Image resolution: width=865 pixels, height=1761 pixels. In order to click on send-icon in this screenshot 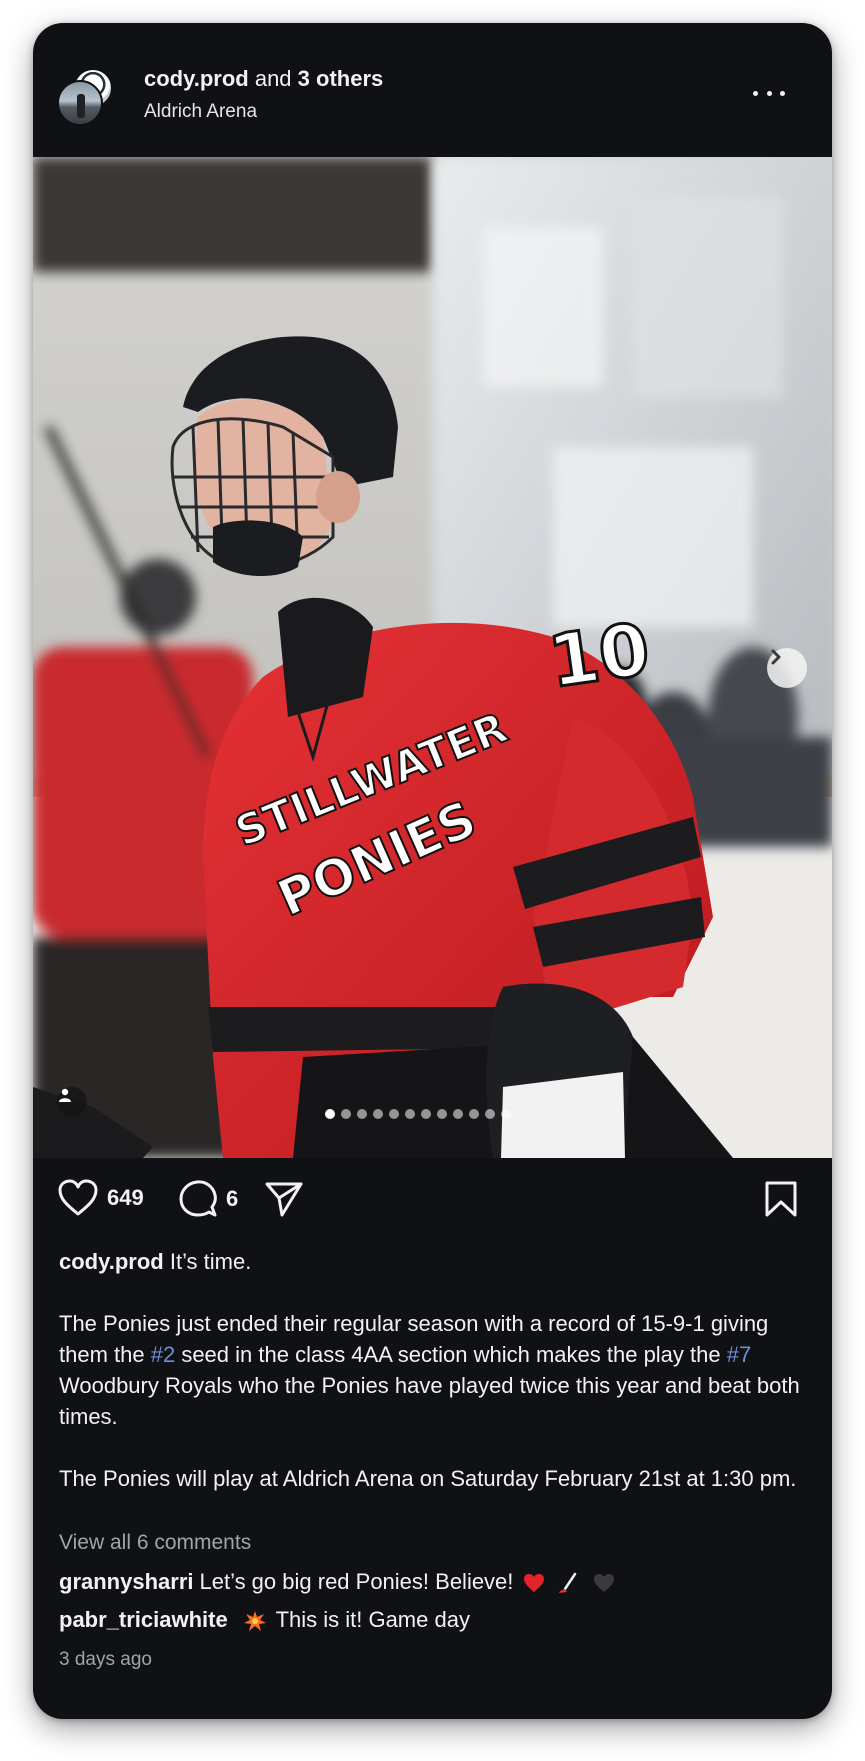, I will do `click(284, 1199)`.